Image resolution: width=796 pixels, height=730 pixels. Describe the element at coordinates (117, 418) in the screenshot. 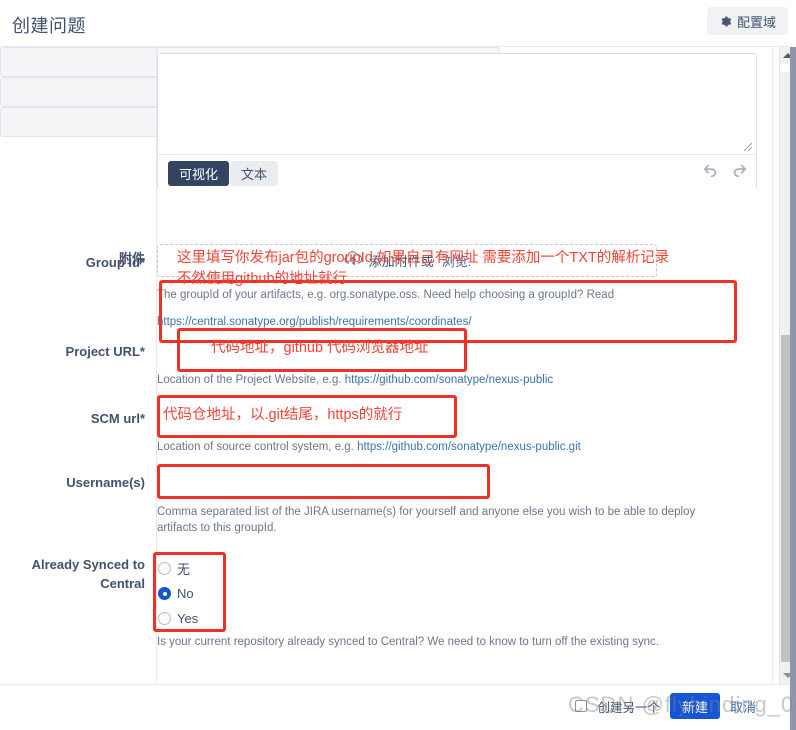

I see `scm-url-label: SCM url*` at that location.